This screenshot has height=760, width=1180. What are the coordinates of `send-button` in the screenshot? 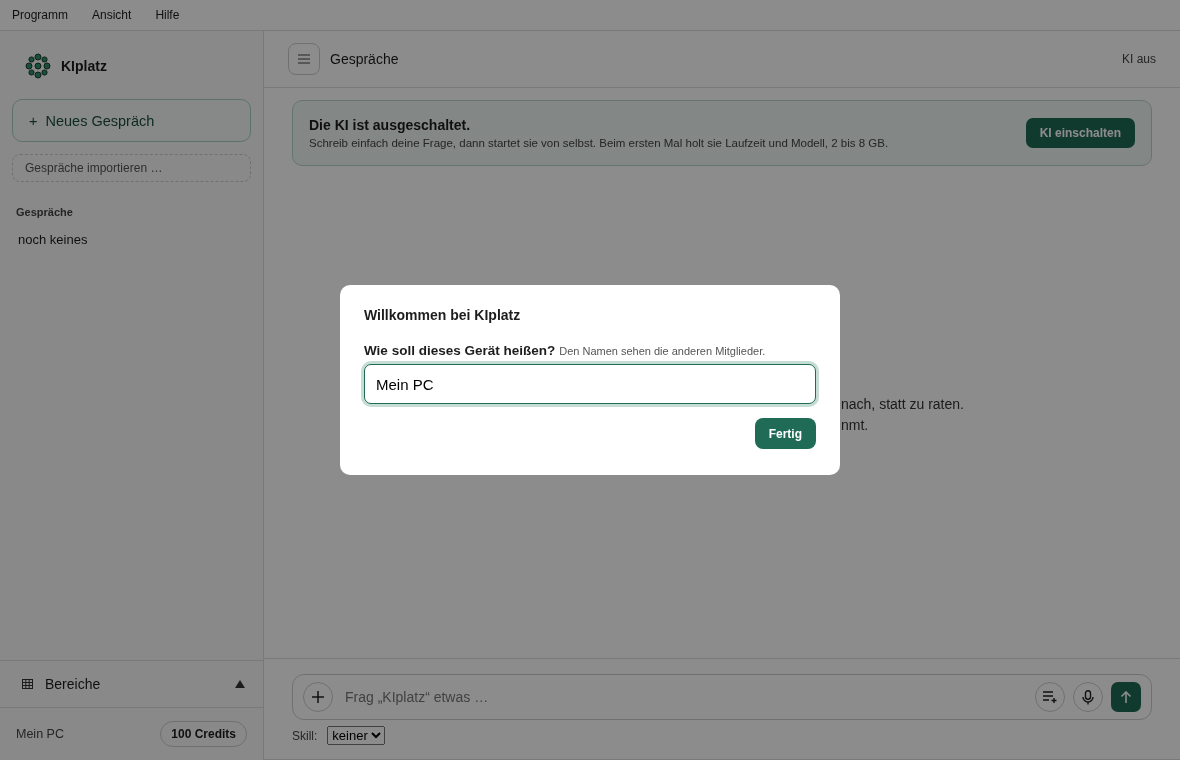 It's located at (1126, 697).